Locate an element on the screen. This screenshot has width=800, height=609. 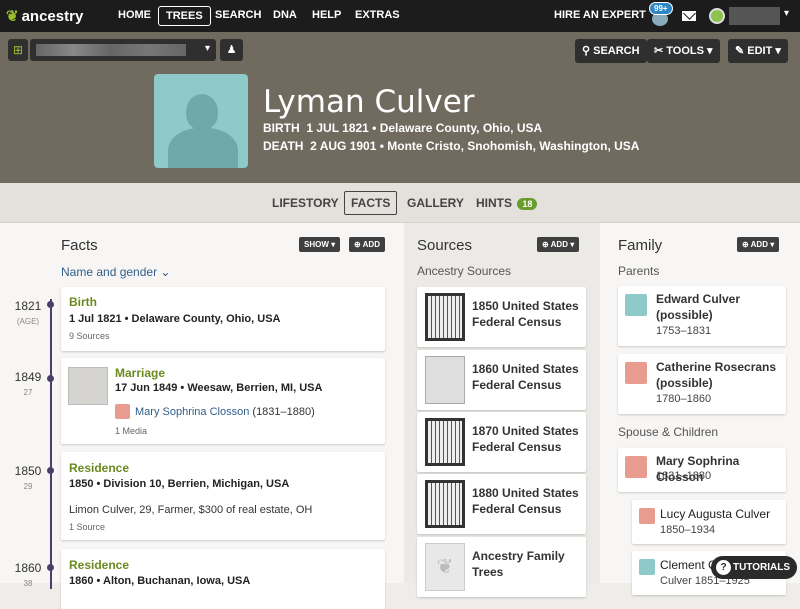
tree-name-redacted is located at coordinates (111, 50).